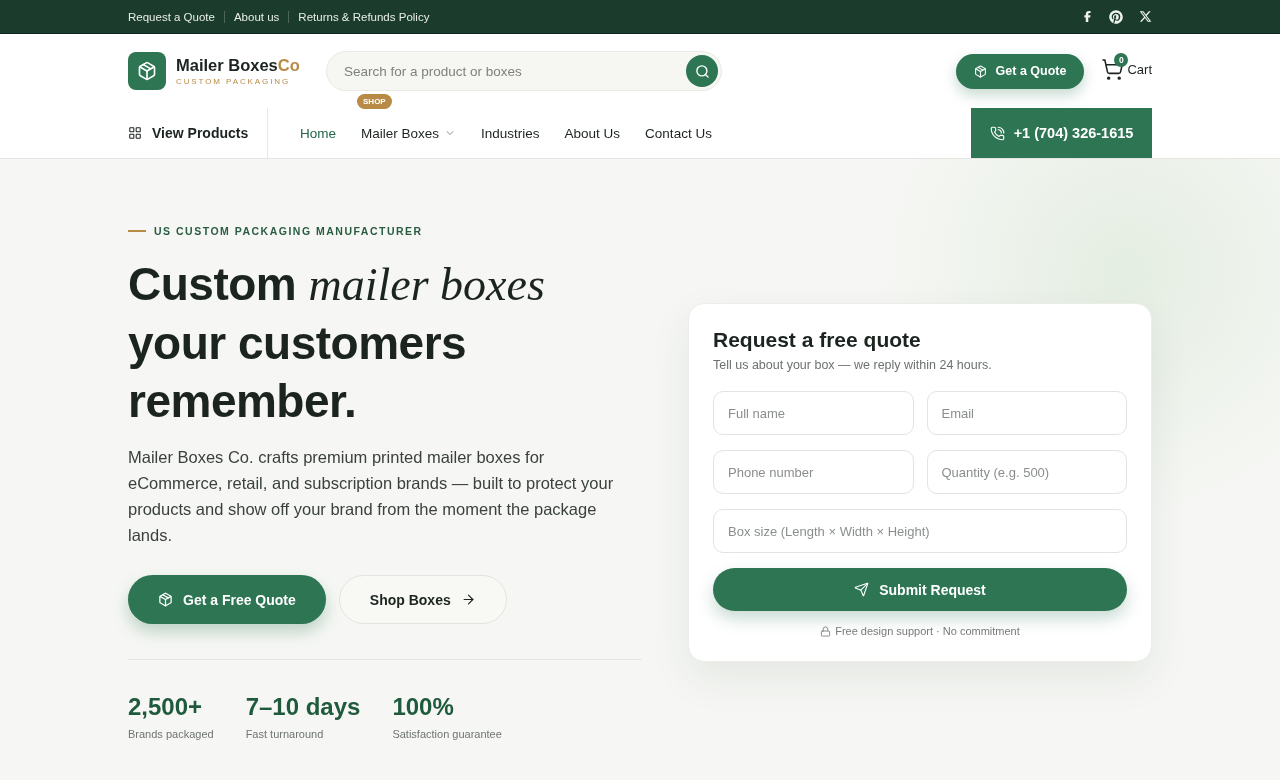  What do you see at coordinates (1061, 133) in the screenshot?
I see `phone-button: +1 (704) 326-1615` at bounding box center [1061, 133].